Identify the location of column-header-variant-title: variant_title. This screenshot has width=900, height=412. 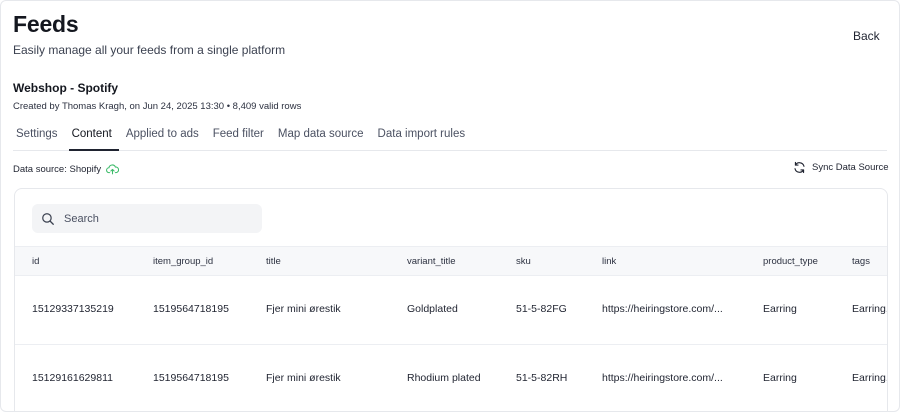
(431, 261).